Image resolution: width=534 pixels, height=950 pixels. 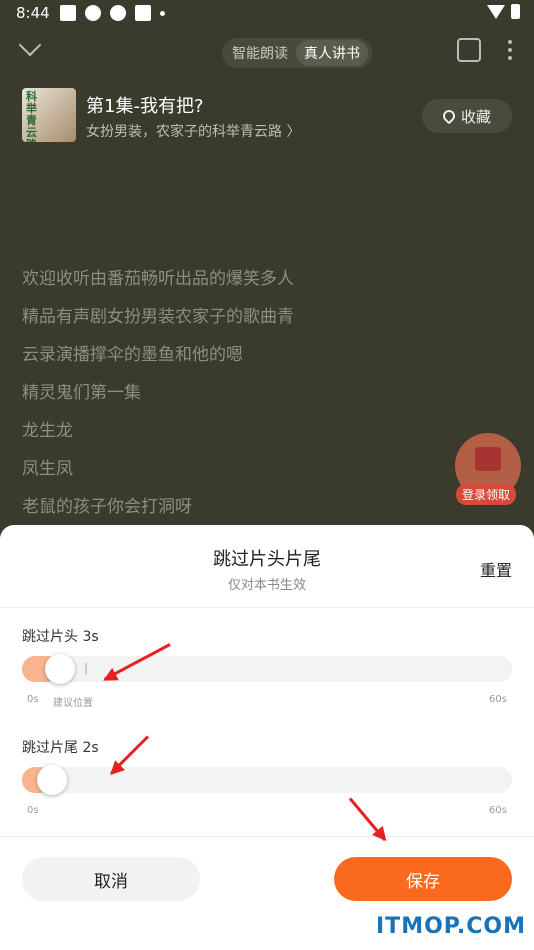 I want to click on status-time: 8:44, so click(x=33, y=13).